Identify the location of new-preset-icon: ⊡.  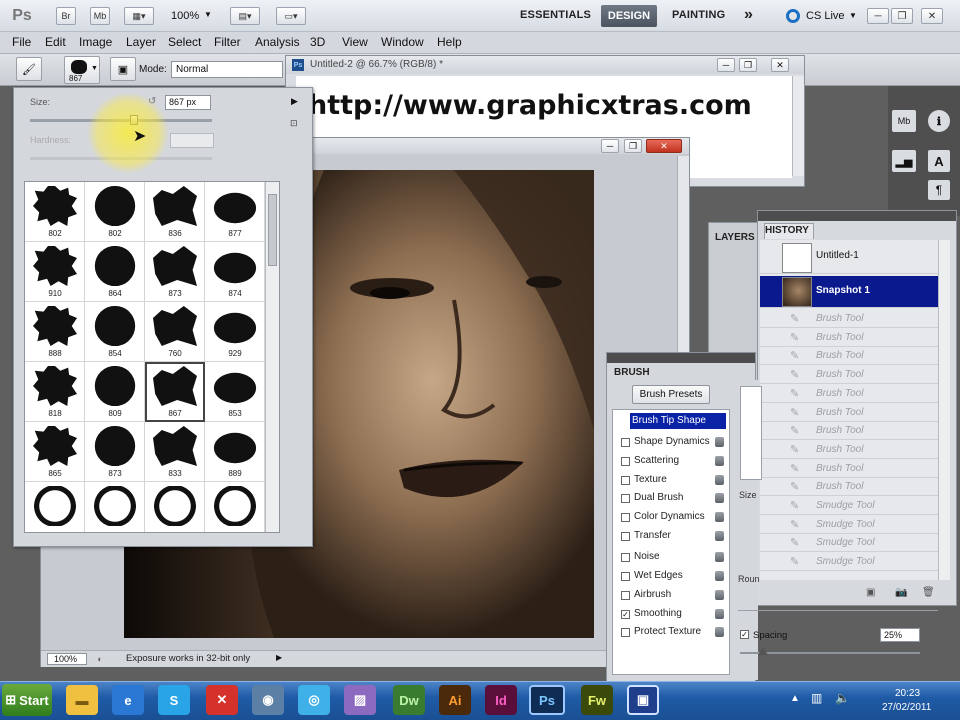
(294, 123).